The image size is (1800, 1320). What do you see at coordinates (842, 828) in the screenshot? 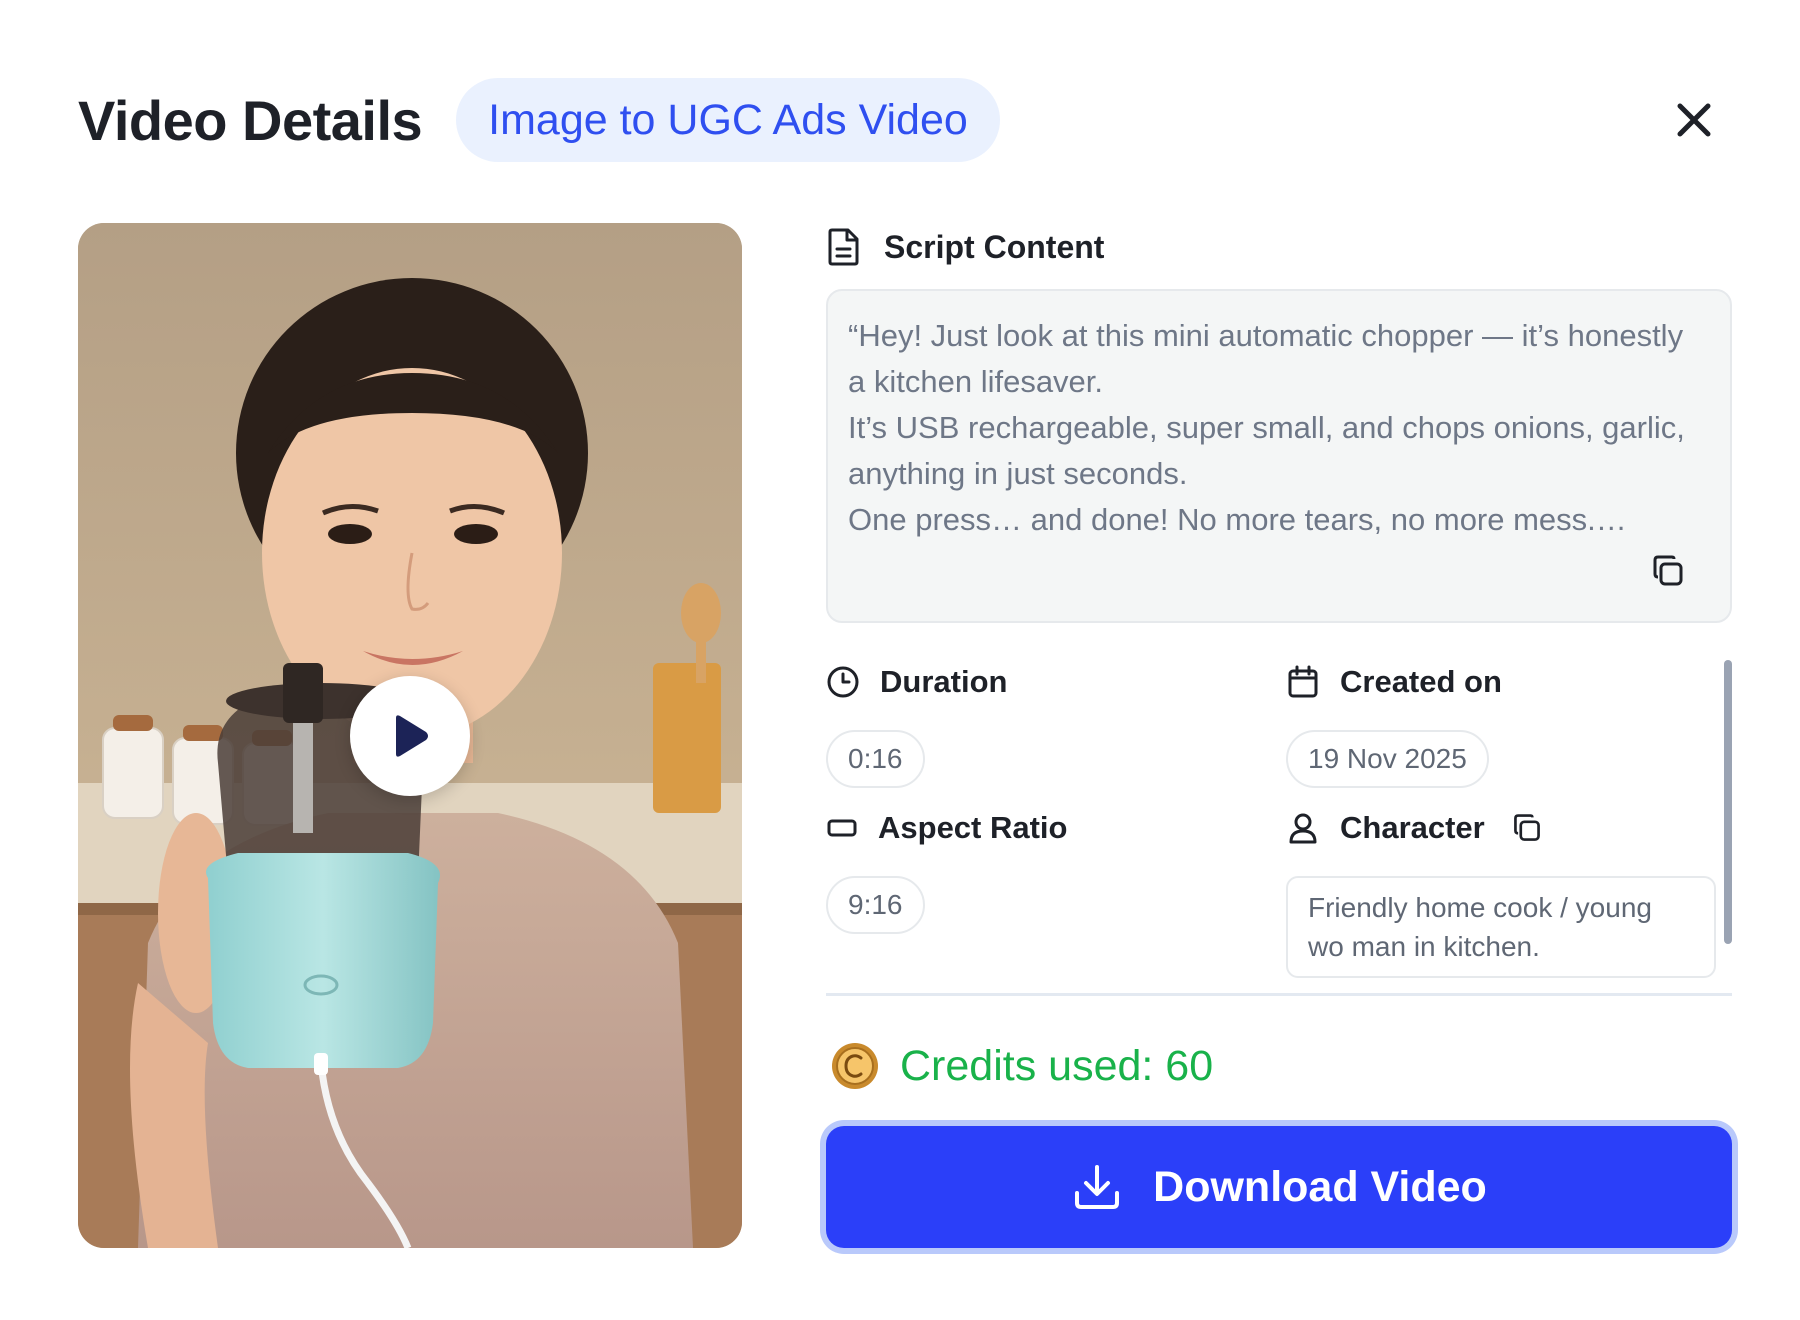
I see `rectangle-icon` at bounding box center [842, 828].